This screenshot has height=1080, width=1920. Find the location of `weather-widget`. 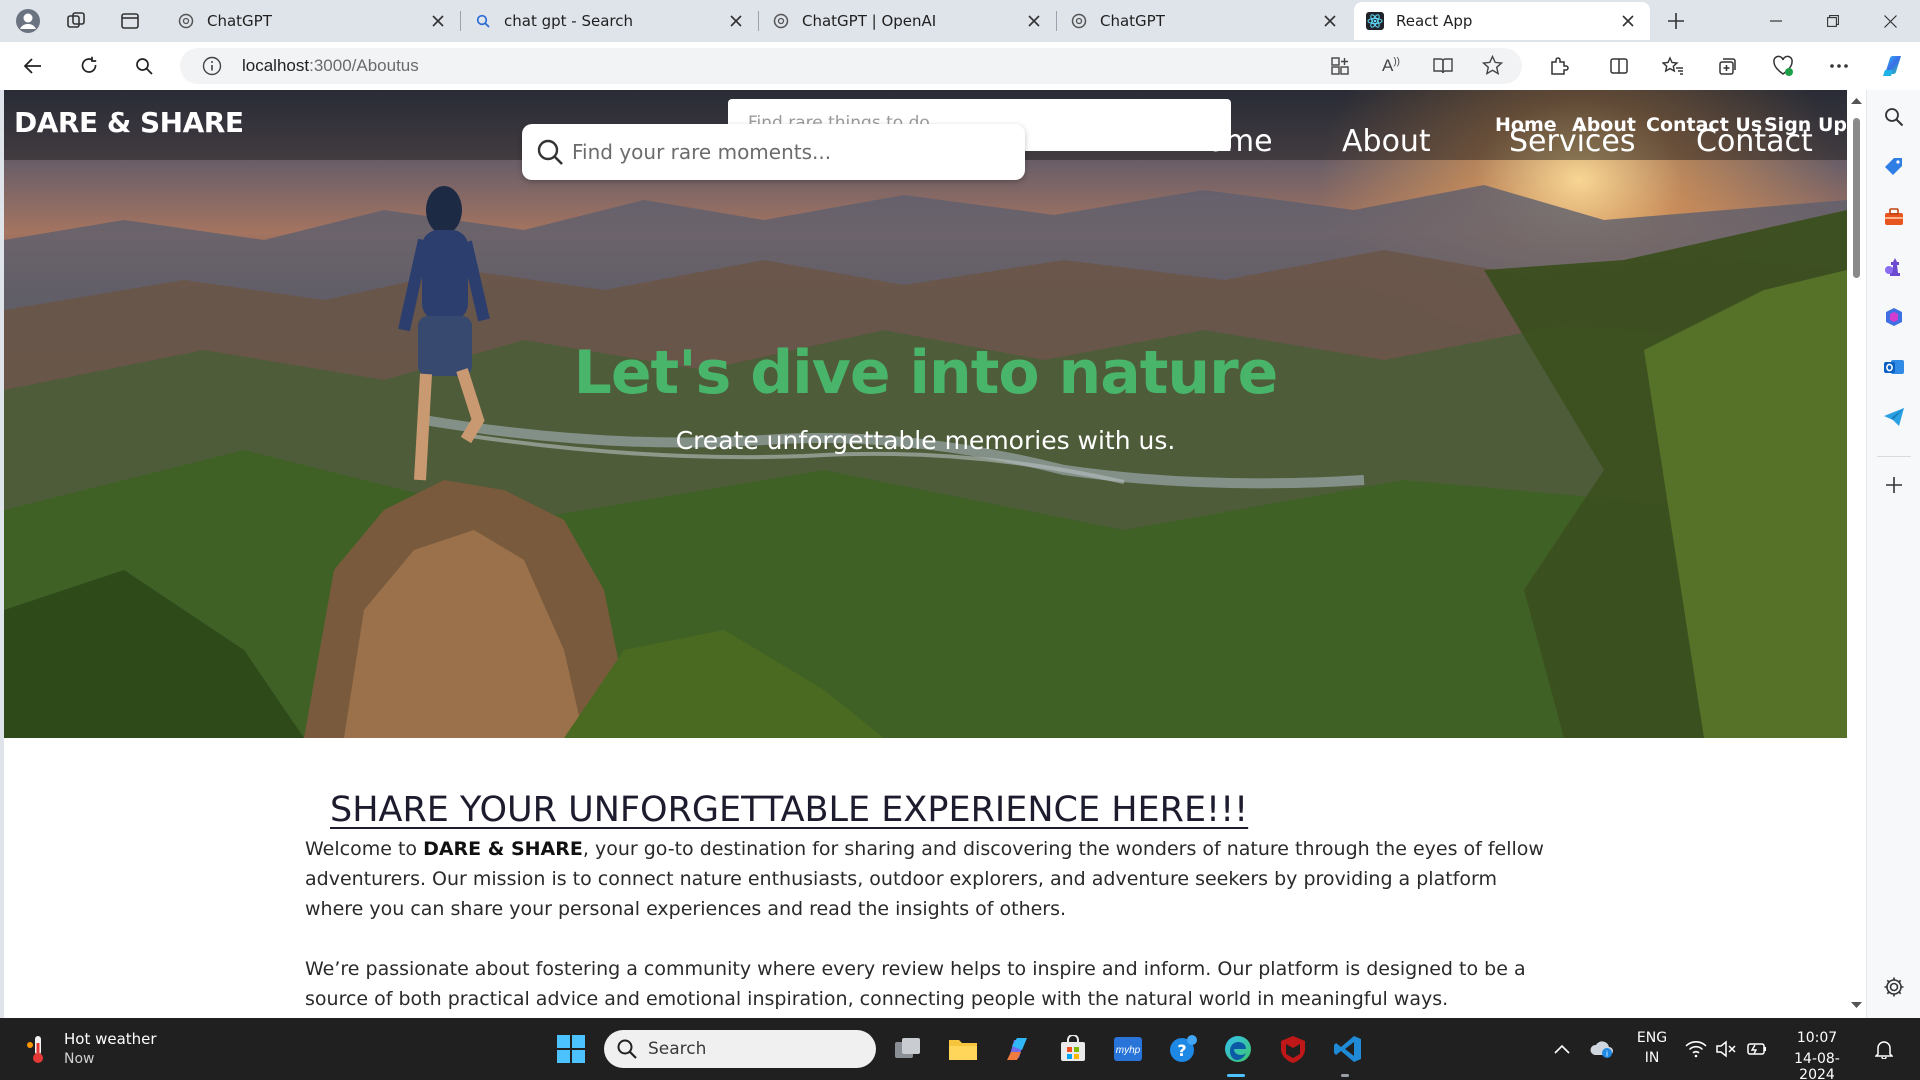

weather-widget is located at coordinates (38, 1049).